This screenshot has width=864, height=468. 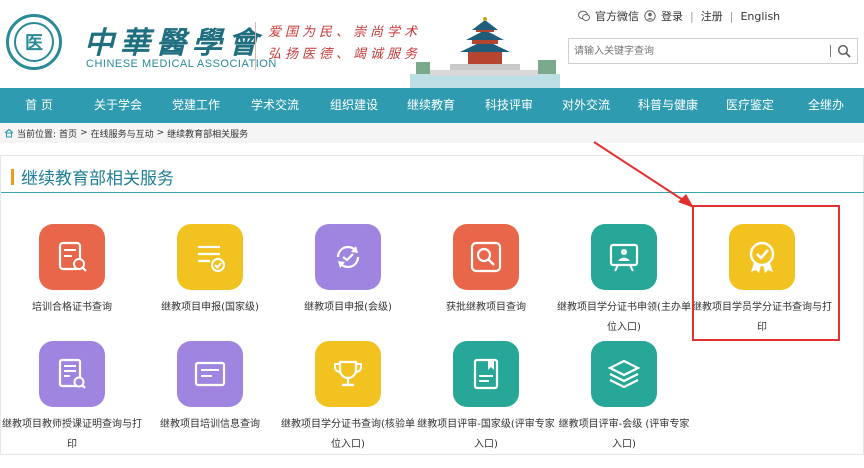 I want to click on service-tile-credit-certificate-verify: 继教项目学分证书查询(核验单位入口), so click(x=348, y=398).